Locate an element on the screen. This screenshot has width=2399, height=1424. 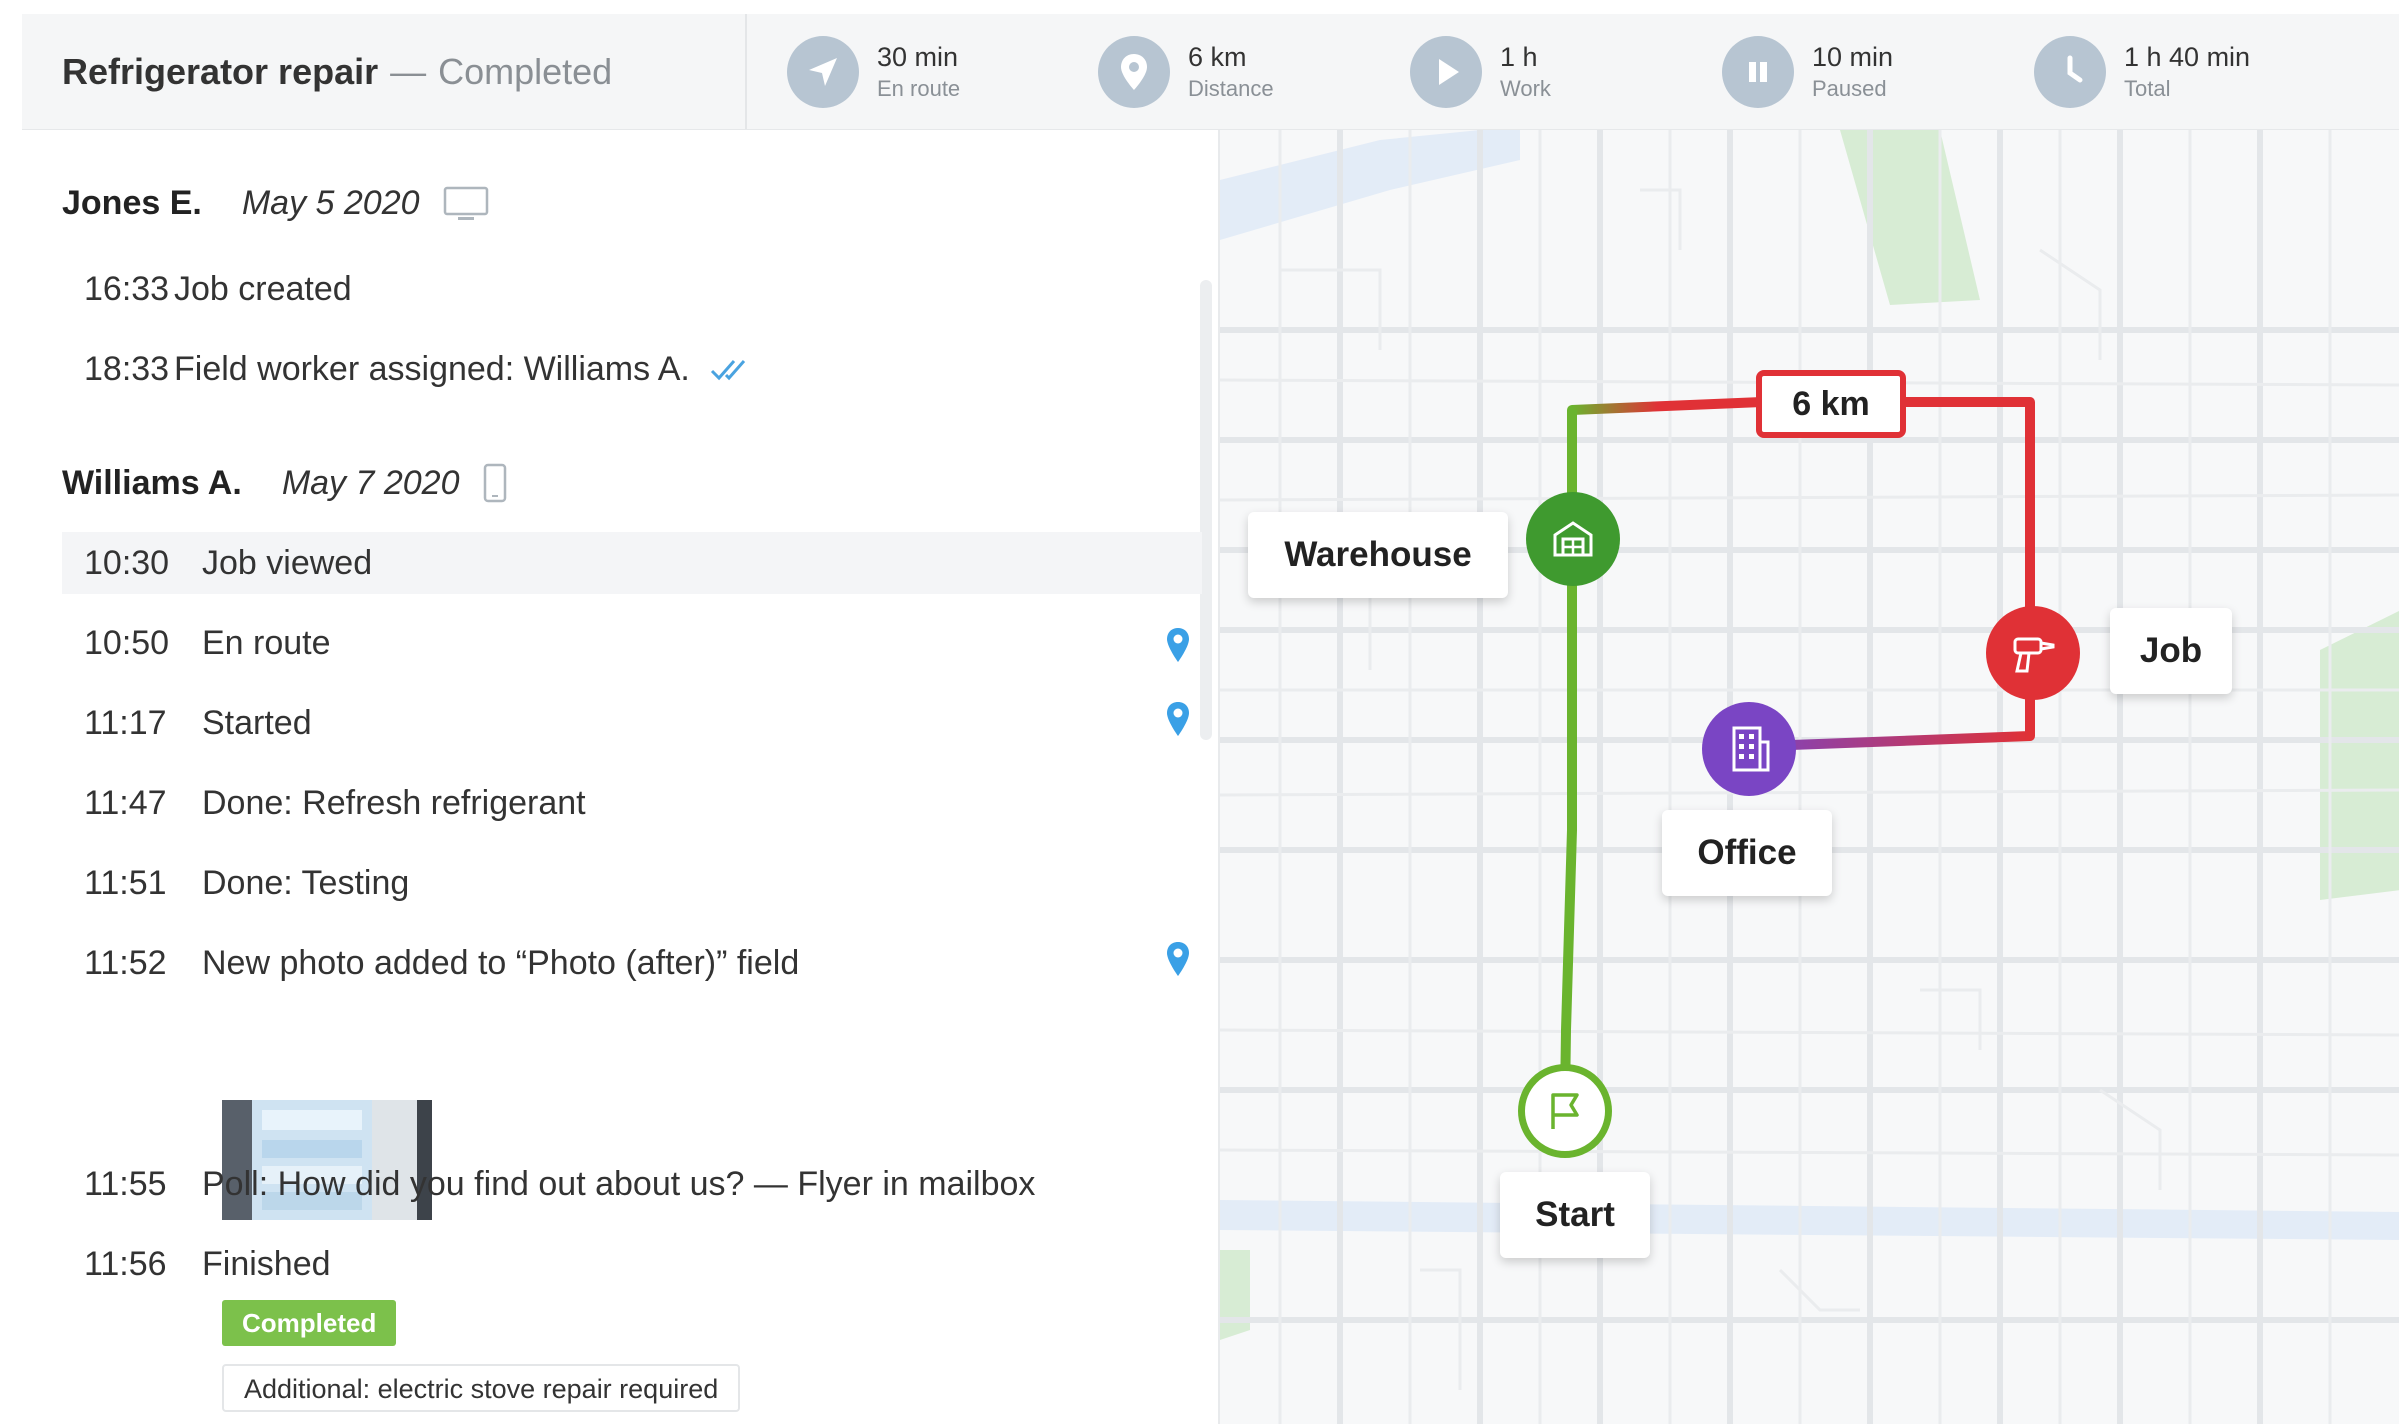
stat-label: Distance is located at coordinates (1231, 88).